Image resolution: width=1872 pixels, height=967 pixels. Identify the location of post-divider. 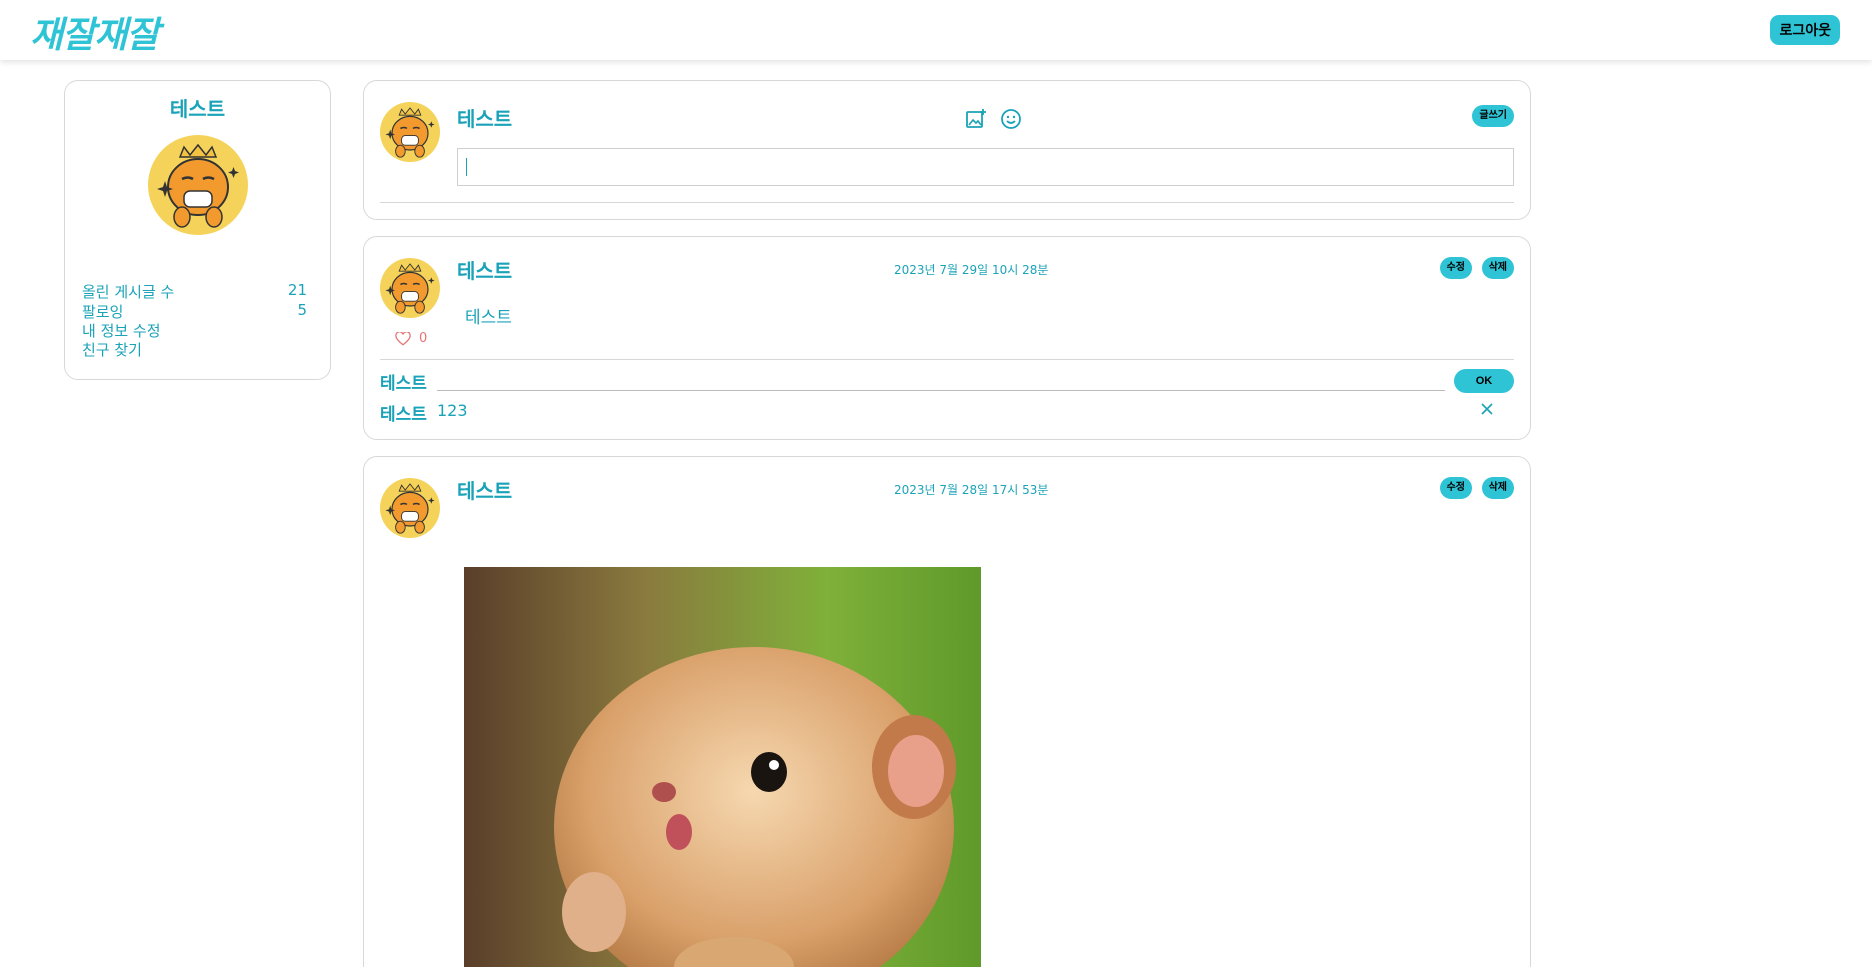
(947, 359).